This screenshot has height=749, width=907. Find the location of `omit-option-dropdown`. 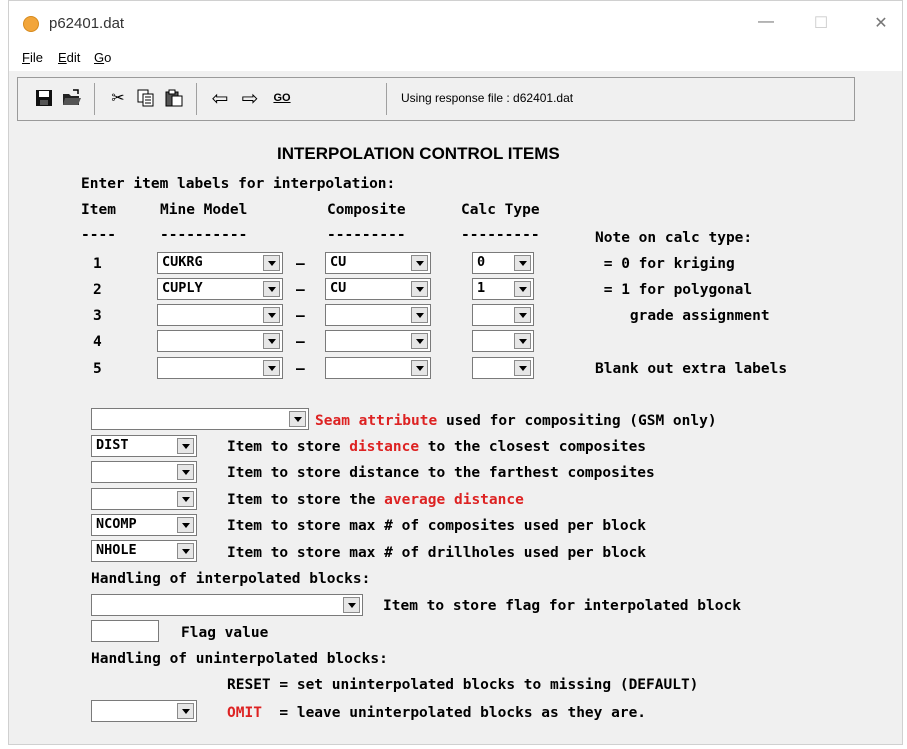

omit-option-dropdown is located at coordinates (144, 711).